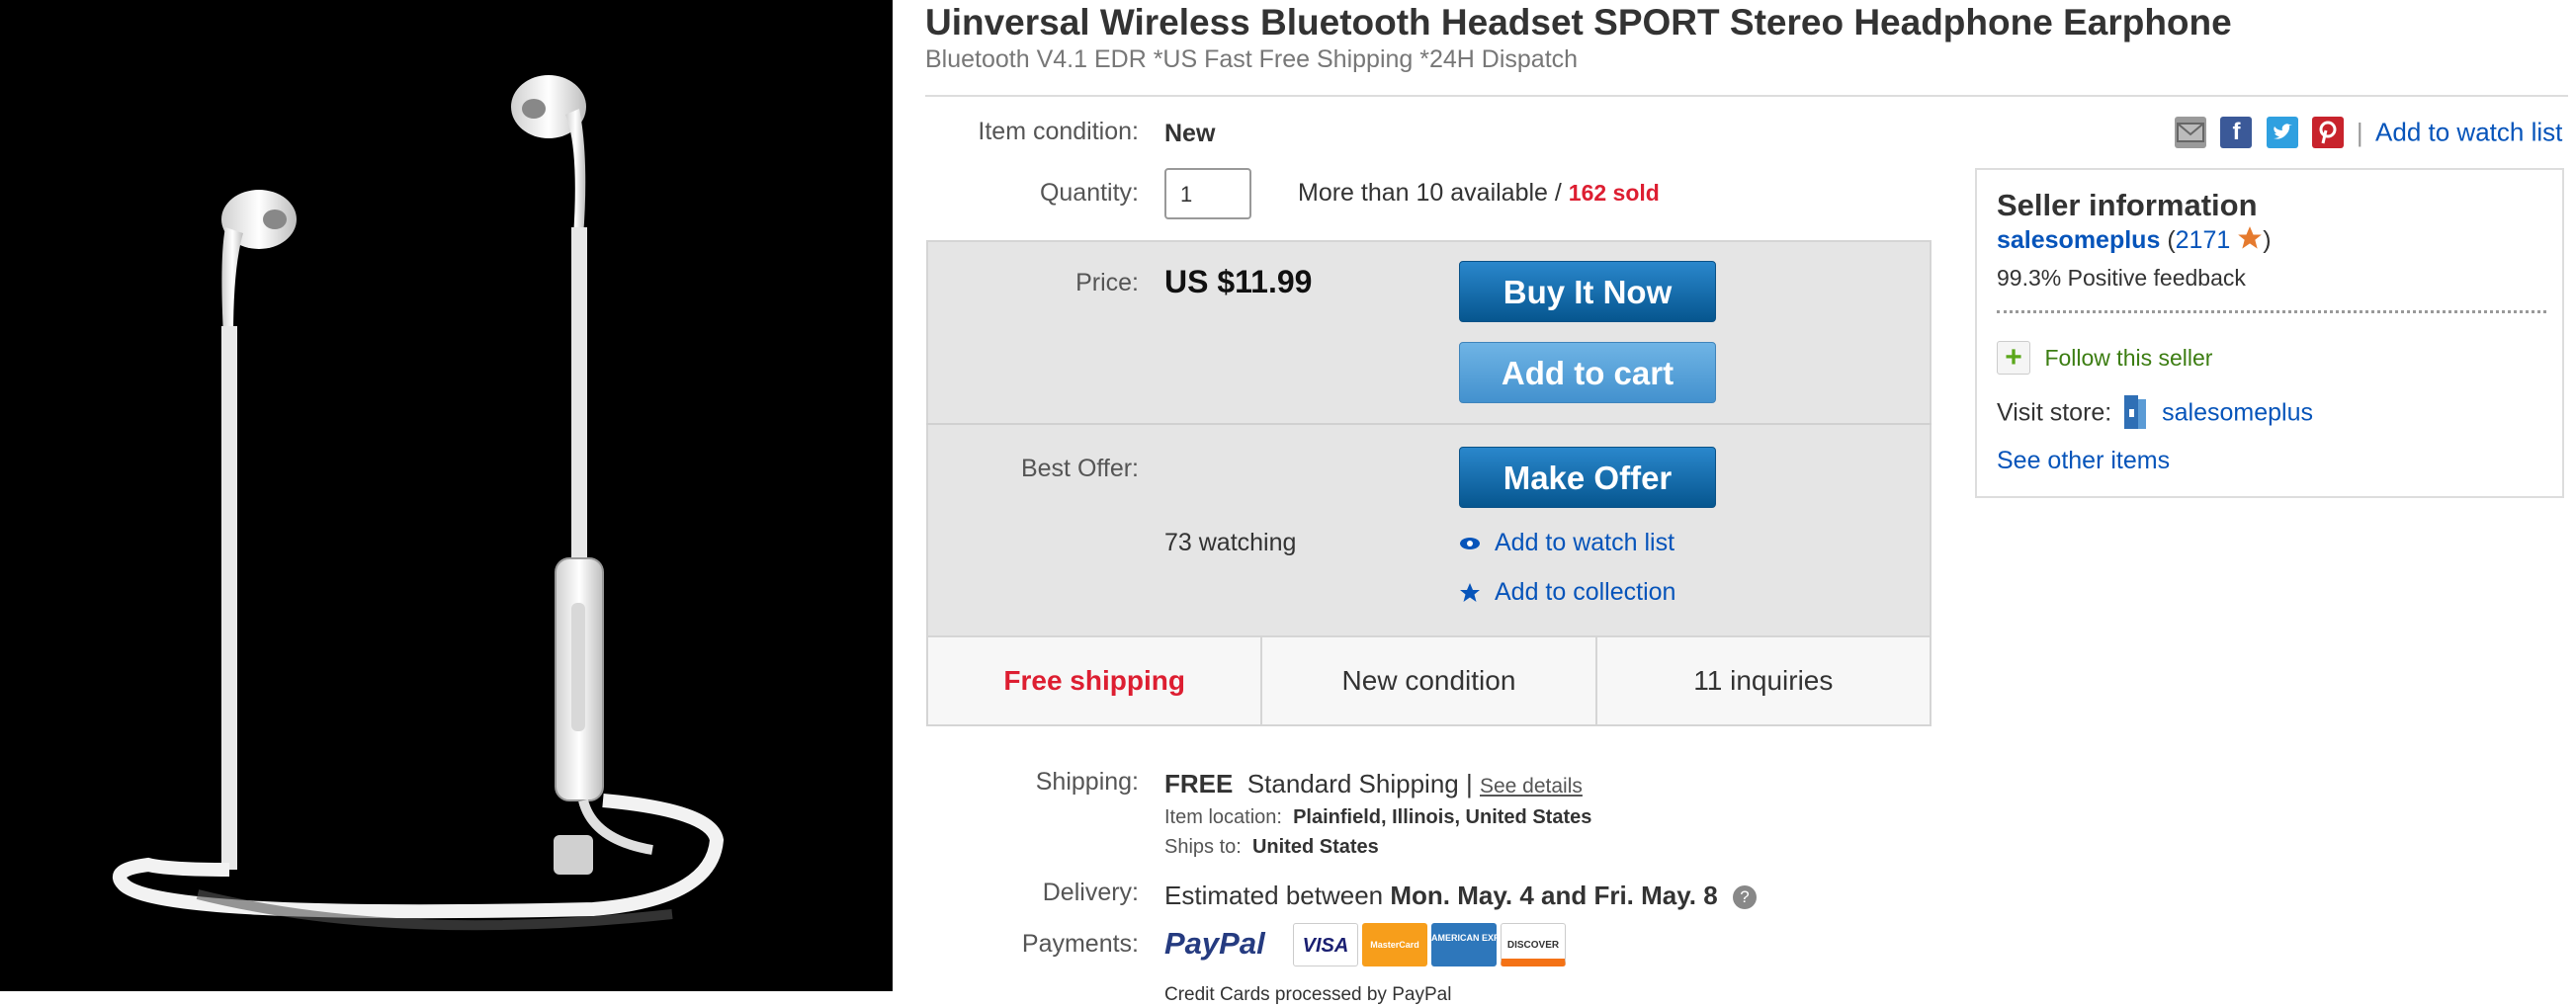 The width and height of the screenshot is (2576, 1008). I want to click on delivery-prefix: Estimated between, so click(1277, 895).